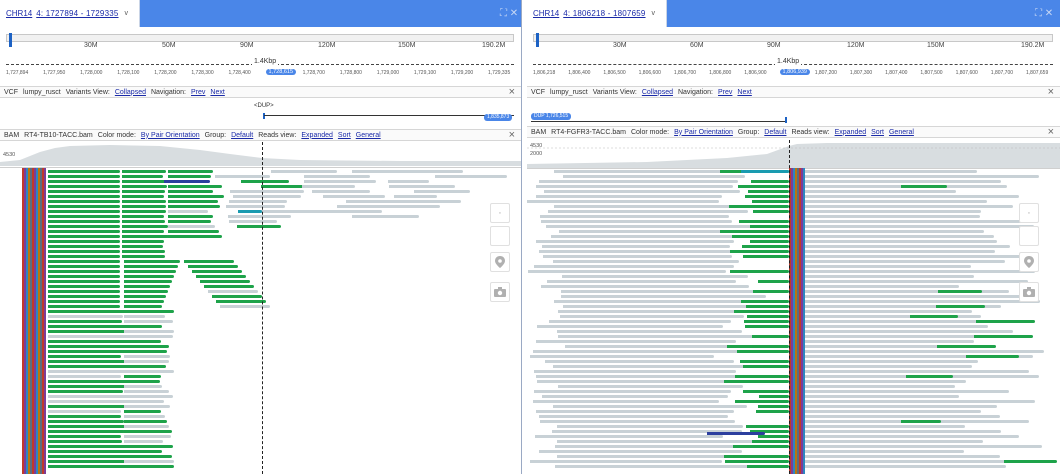 This screenshot has height=474, width=1060. Describe the element at coordinates (317, 135) in the screenshot. I see `reads-view-toggle: Expanded` at that location.